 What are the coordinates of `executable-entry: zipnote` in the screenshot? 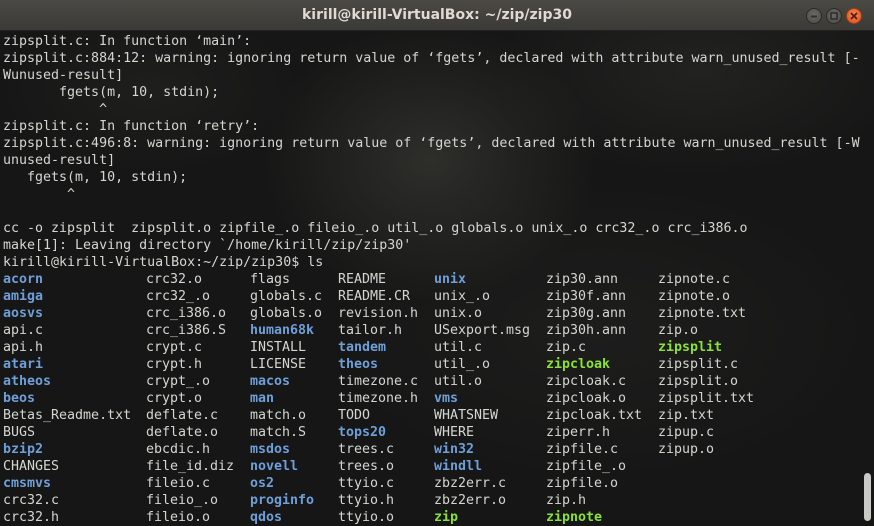 It's located at (574, 517).